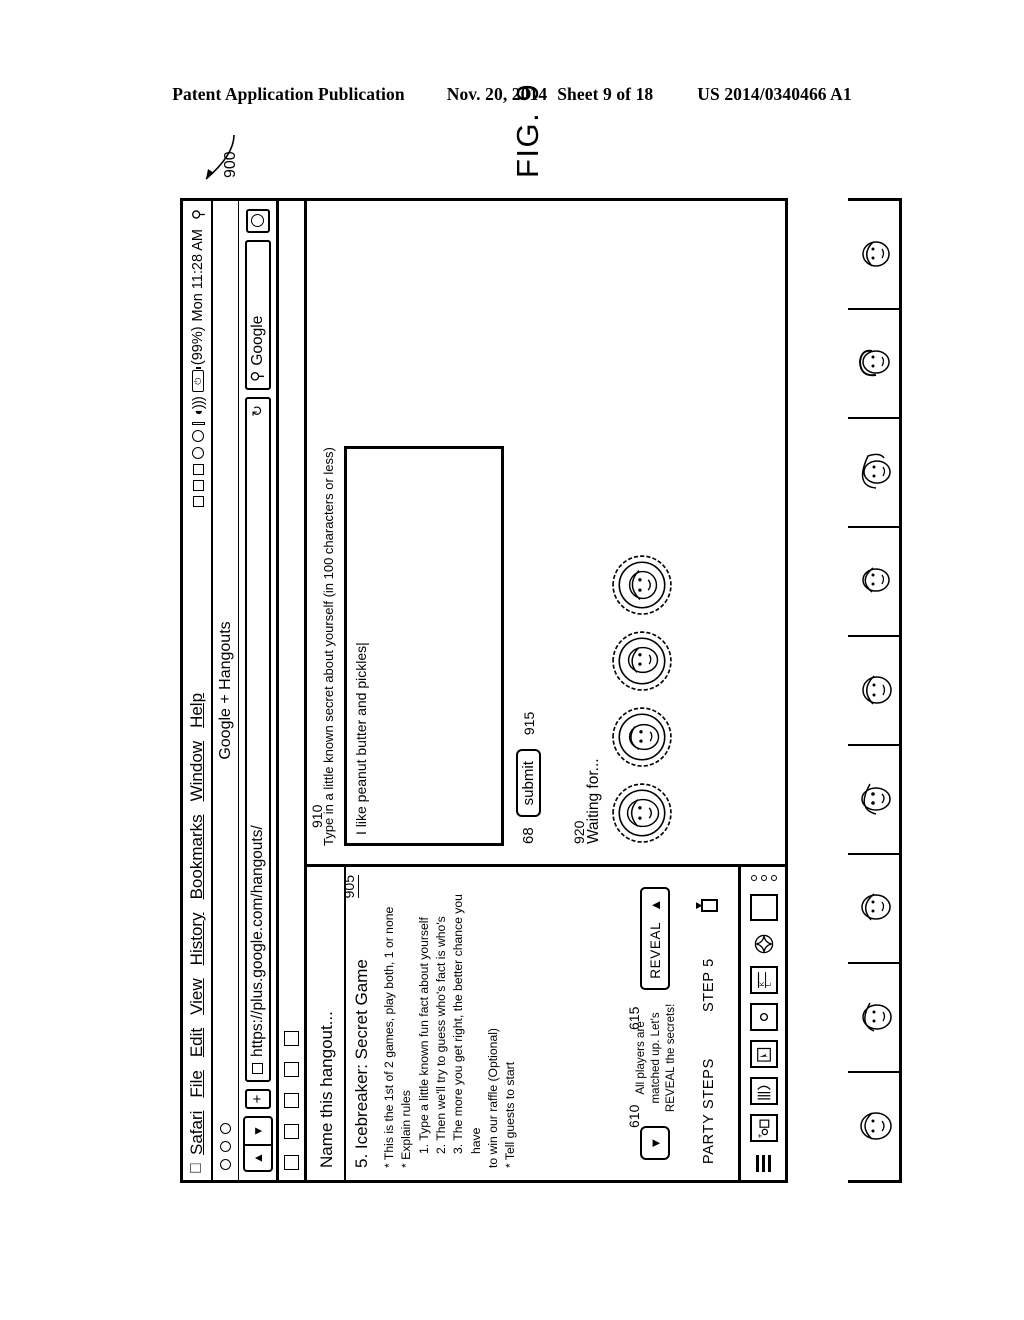 The image size is (1024, 1320). Describe the element at coordinates (257, 411) in the screenshot. I see `reload-icon: ↻` at that location.